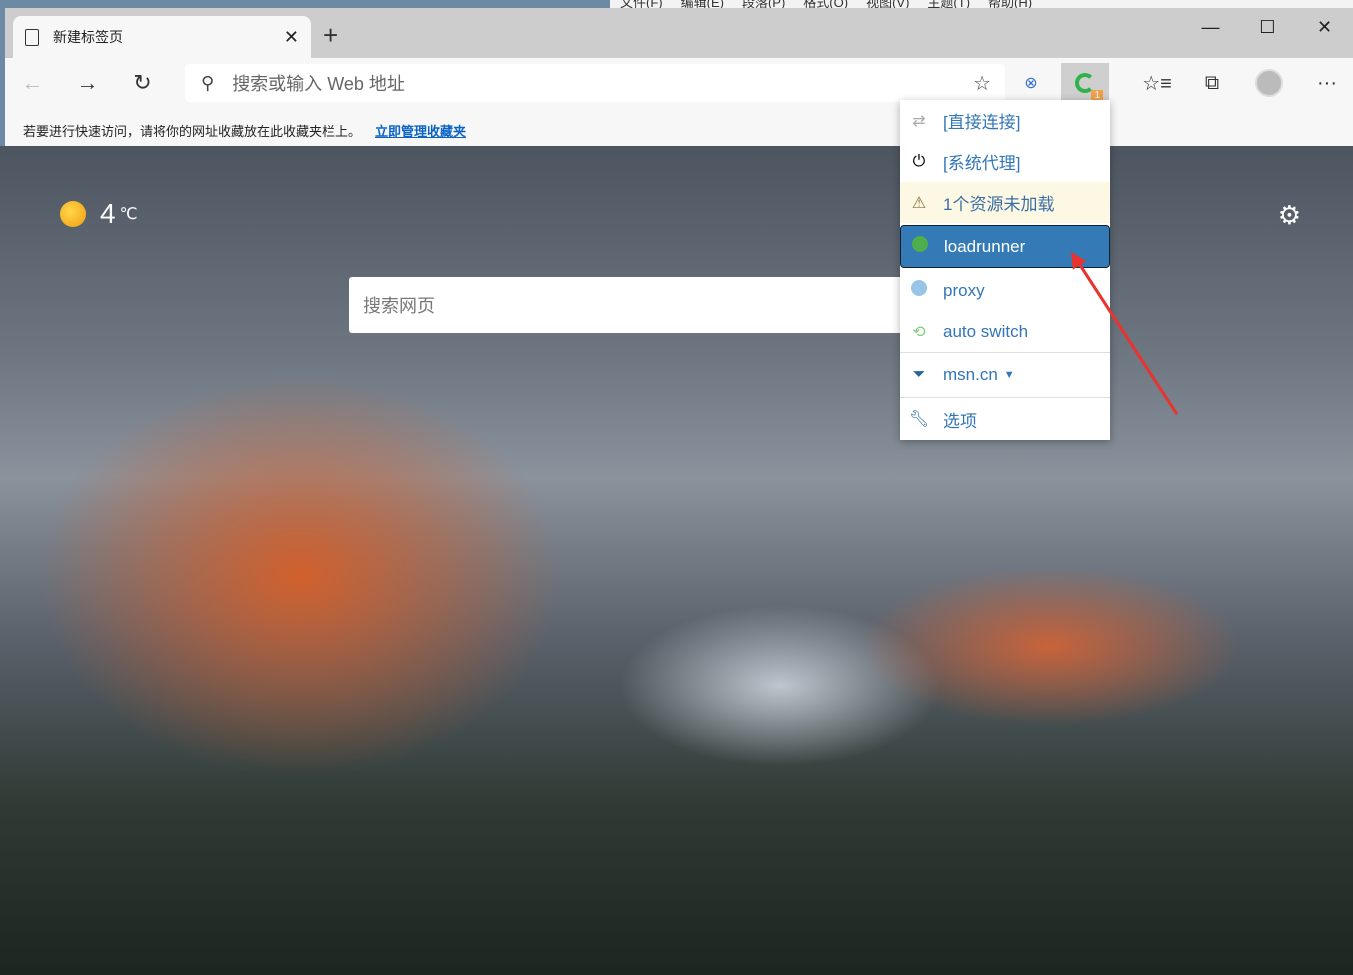 Image resolution: width=1353 pixels, height=975 pixels. Describe the element at coordinates (1005, 290) in the screenshot. I see `menu-item-proxy: proxy` at that location.